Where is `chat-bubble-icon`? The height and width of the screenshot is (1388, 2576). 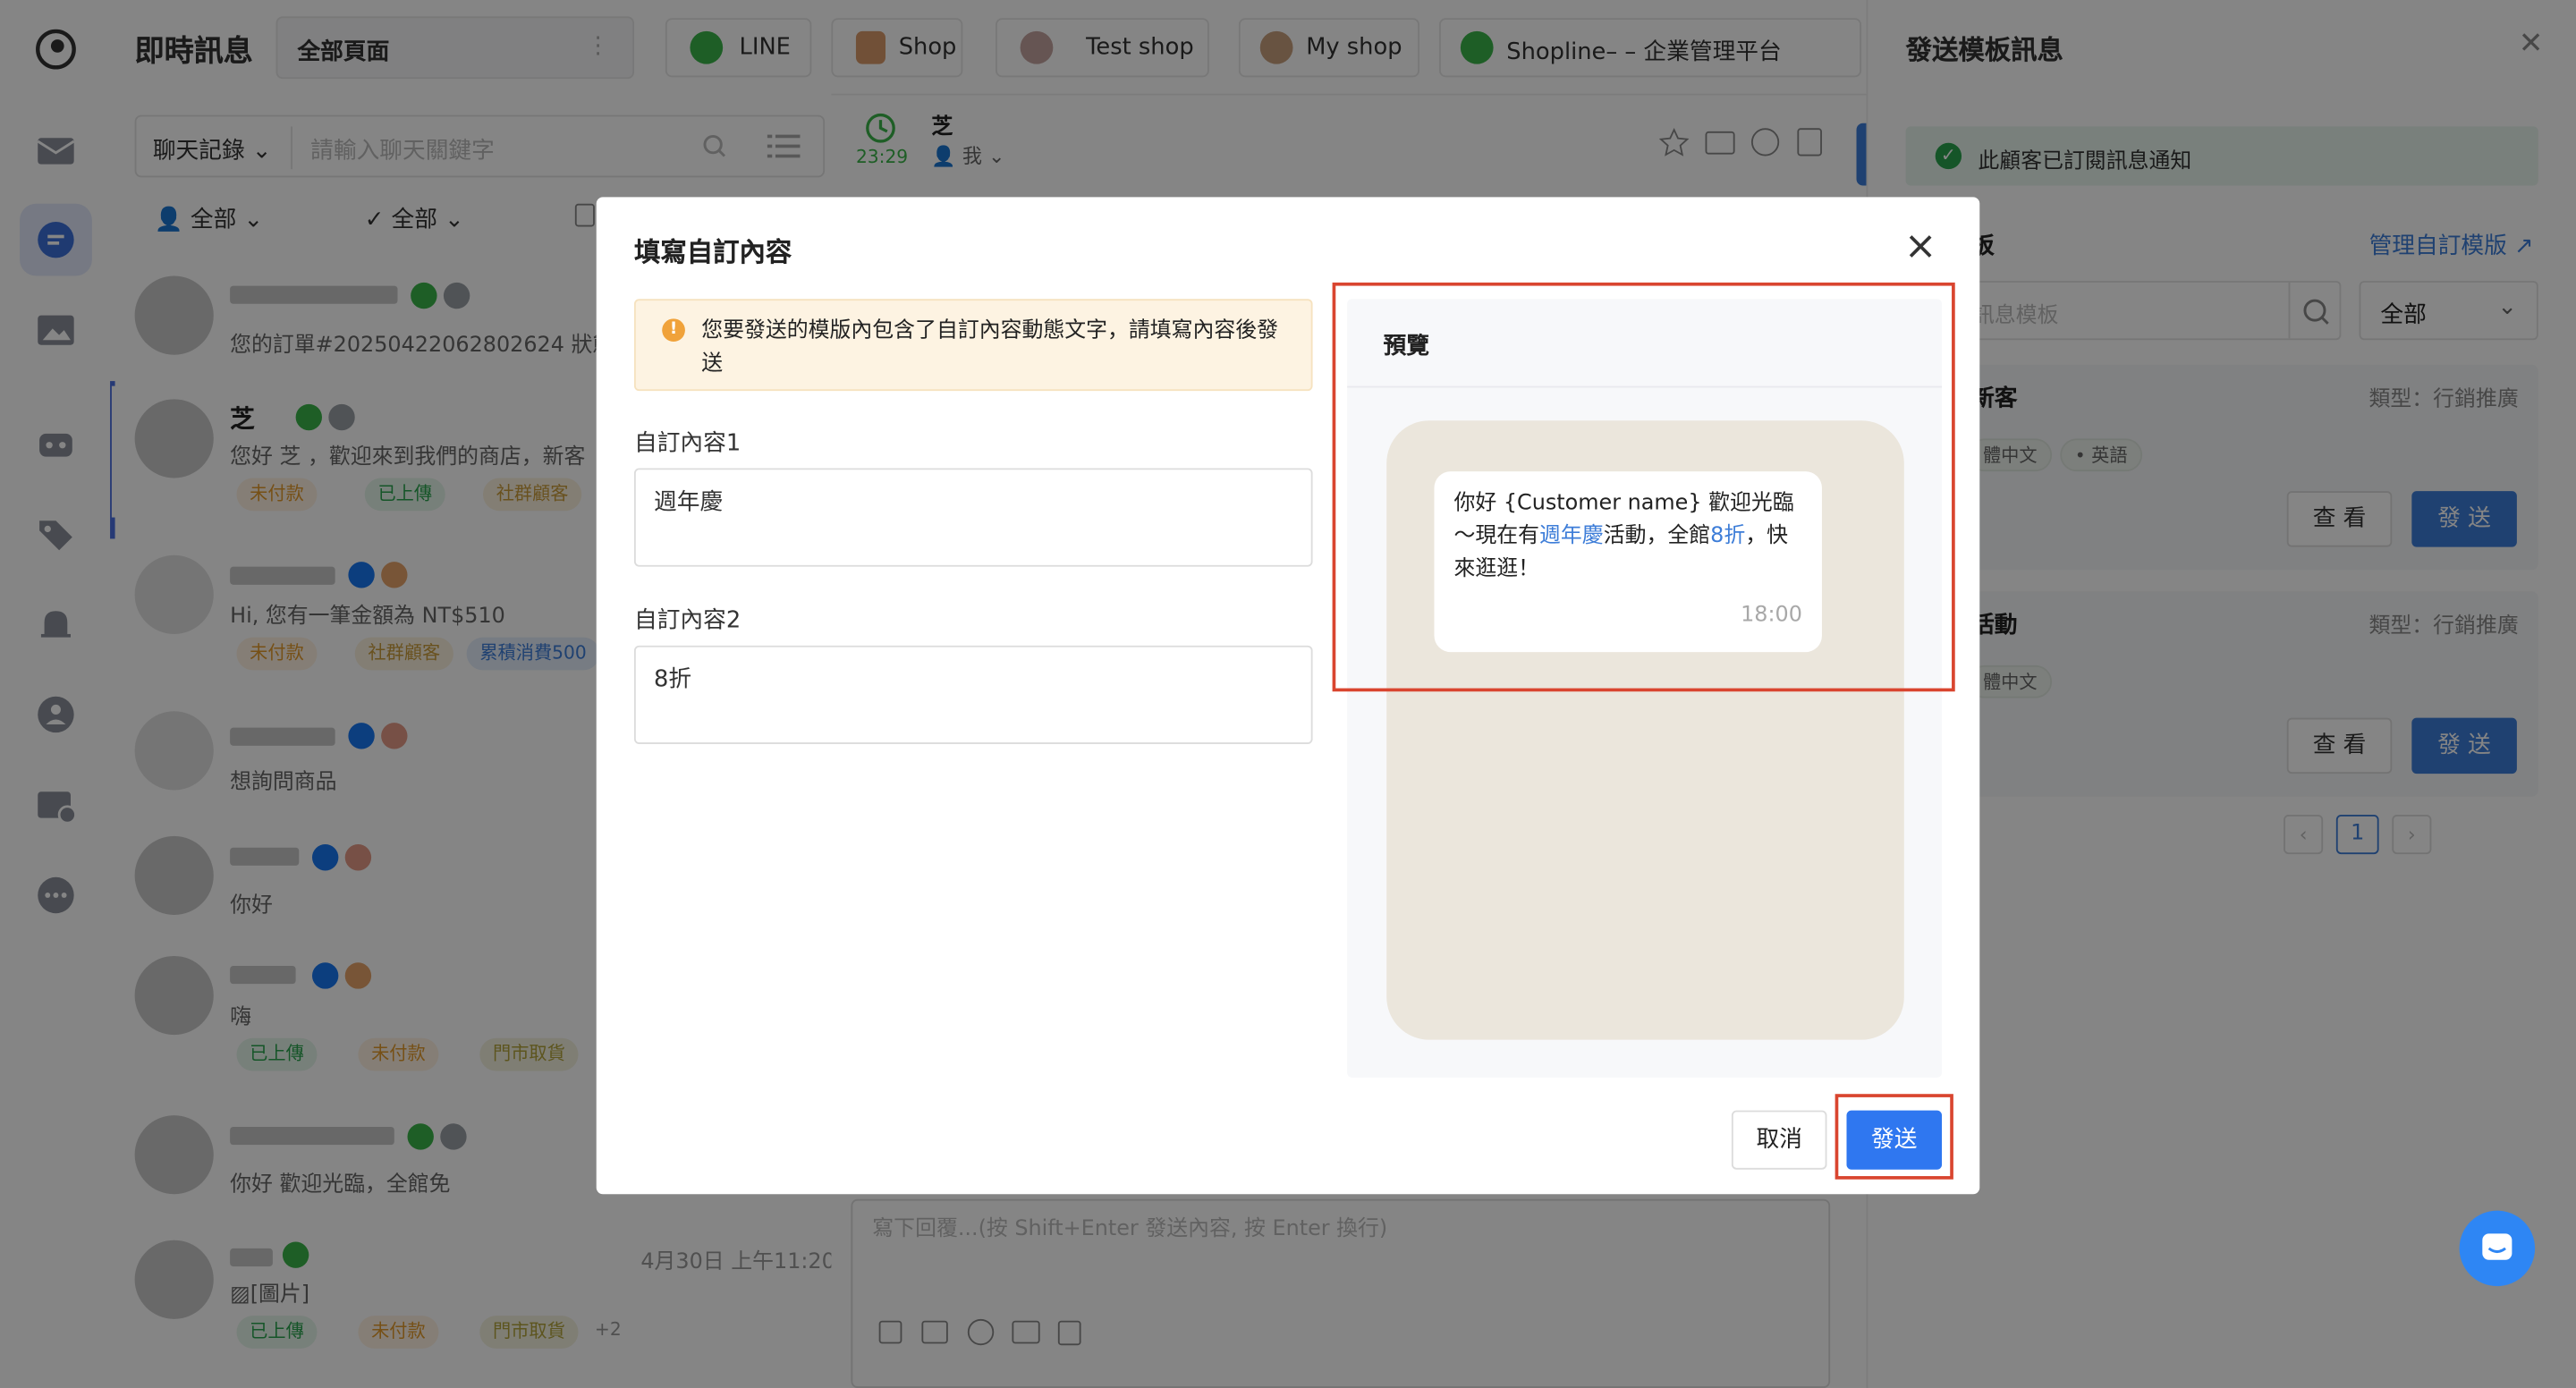 chat-bubble-icon is located at coordinates (2497, 1246).